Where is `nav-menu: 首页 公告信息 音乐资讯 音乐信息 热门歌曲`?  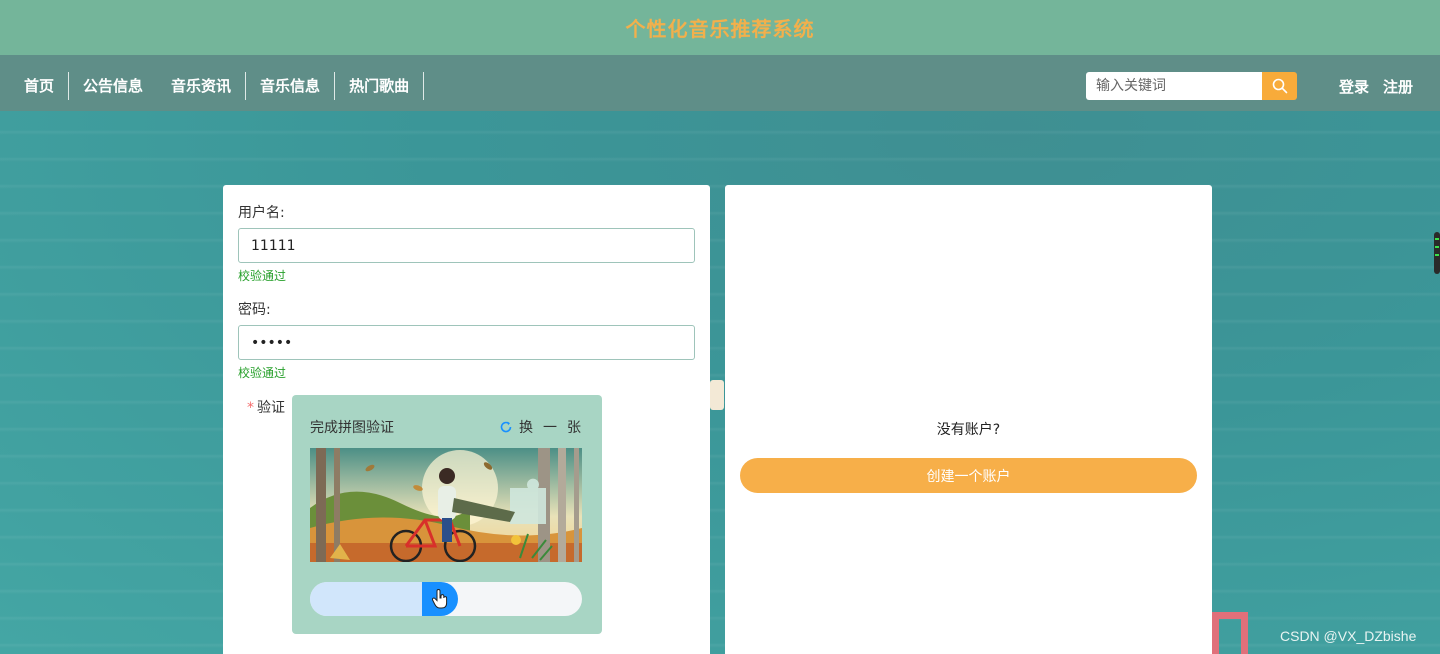
nav-menu: 首页 公告信息 音乐资讯 音乐信息 热门歌曲 is located at coordinates (217, 86).